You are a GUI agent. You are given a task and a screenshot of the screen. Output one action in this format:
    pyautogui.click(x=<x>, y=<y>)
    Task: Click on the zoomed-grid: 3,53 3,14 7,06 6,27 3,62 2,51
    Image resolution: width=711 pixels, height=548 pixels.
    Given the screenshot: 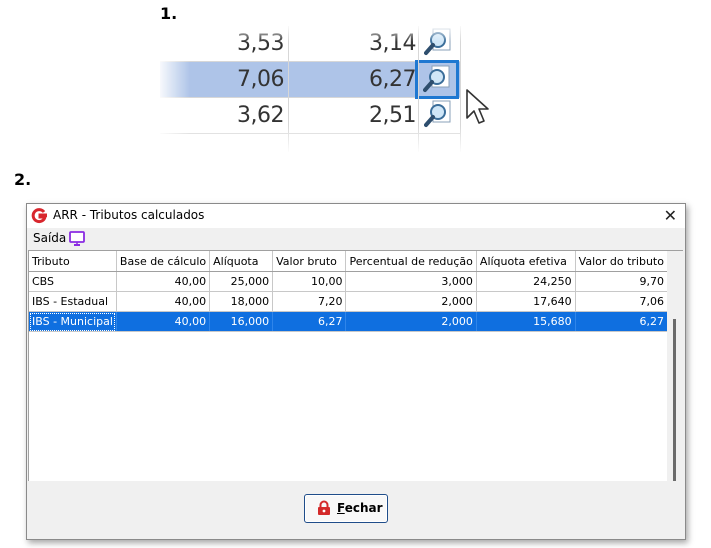 What is the action you would take?
    pyautogui.click(x=315, y=89)
    